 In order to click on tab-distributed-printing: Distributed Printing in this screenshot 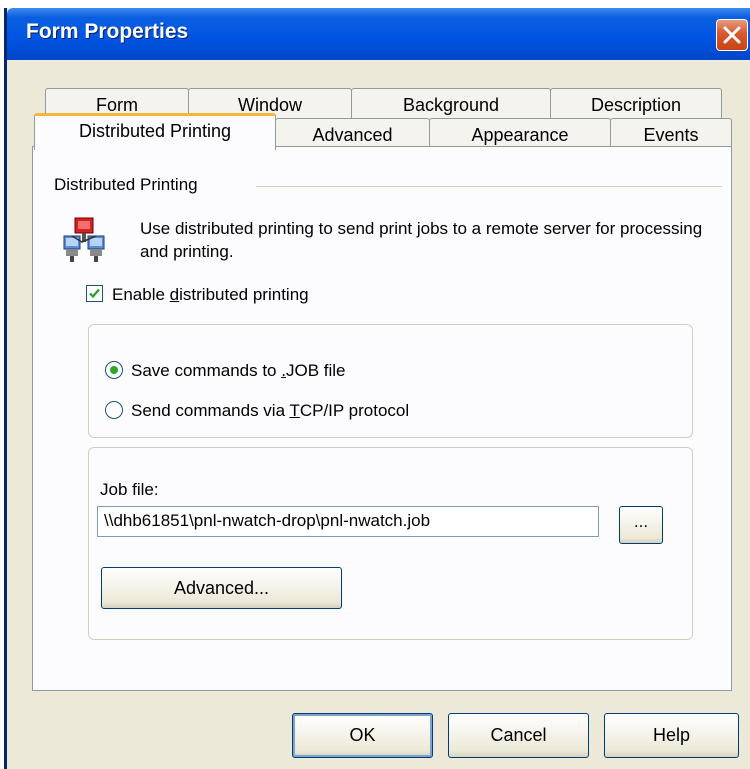, I will do `click(155, 131)`.